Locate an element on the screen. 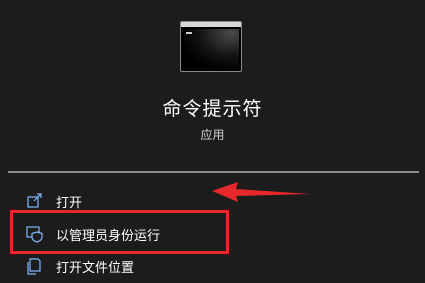 The width and height of the screenshot is (425, 283). annotation-arrow-shape is located at coordinates (261, 192).